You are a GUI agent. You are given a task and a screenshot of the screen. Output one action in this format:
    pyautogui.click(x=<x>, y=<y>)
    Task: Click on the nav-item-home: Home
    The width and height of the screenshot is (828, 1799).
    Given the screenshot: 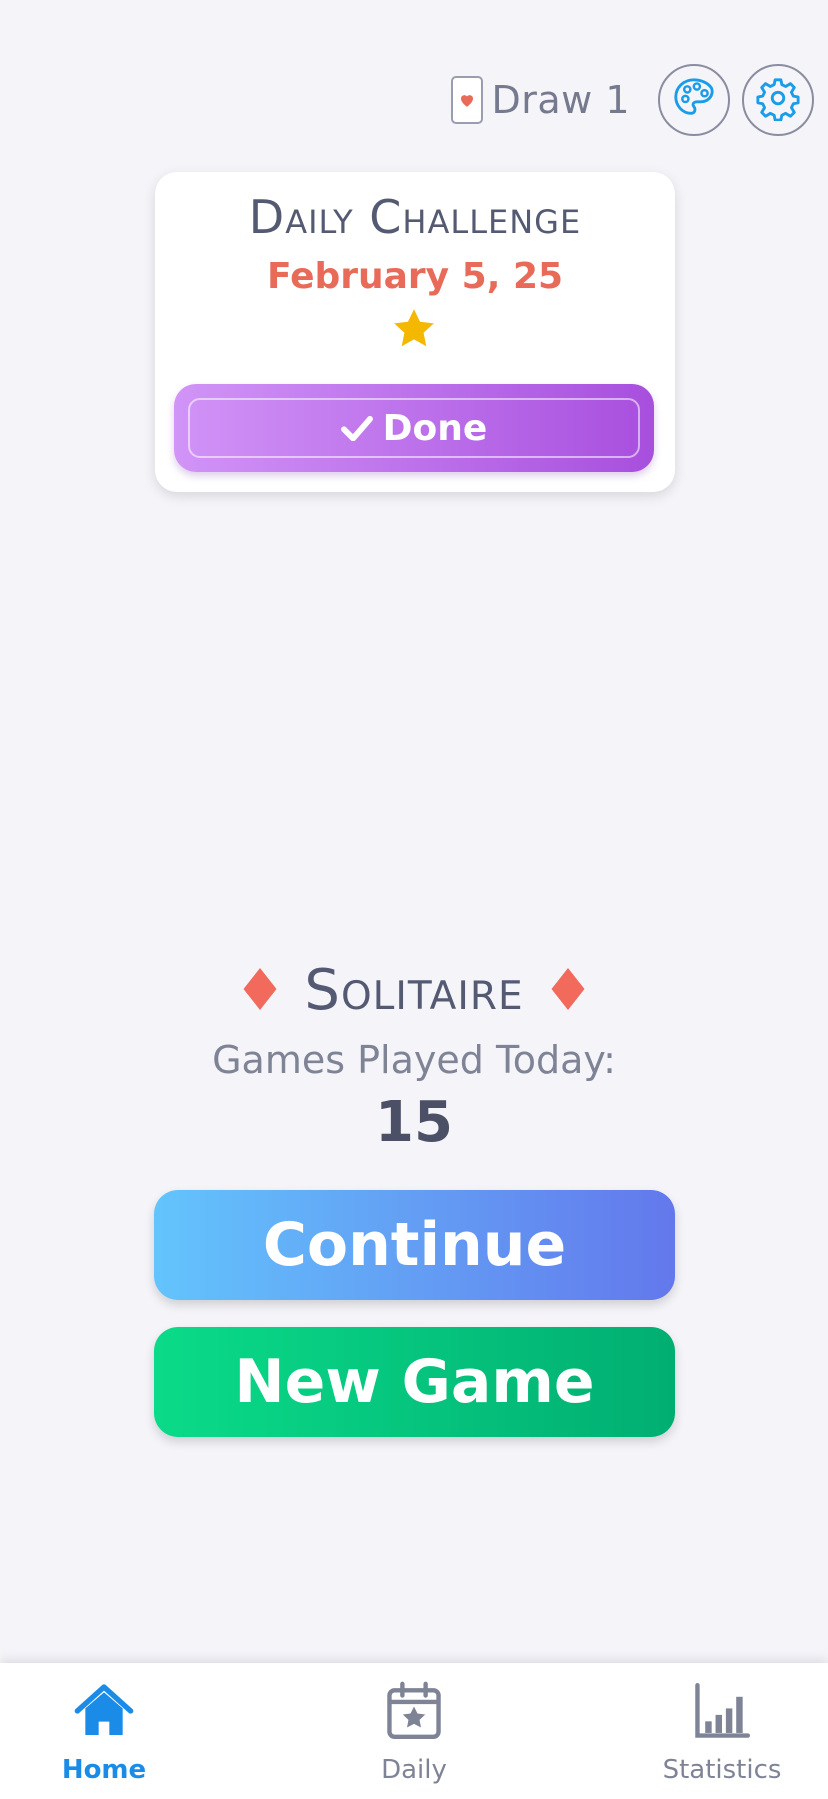 What is the action you would take?
    pyautogui.click(x=104, y=1735)
    